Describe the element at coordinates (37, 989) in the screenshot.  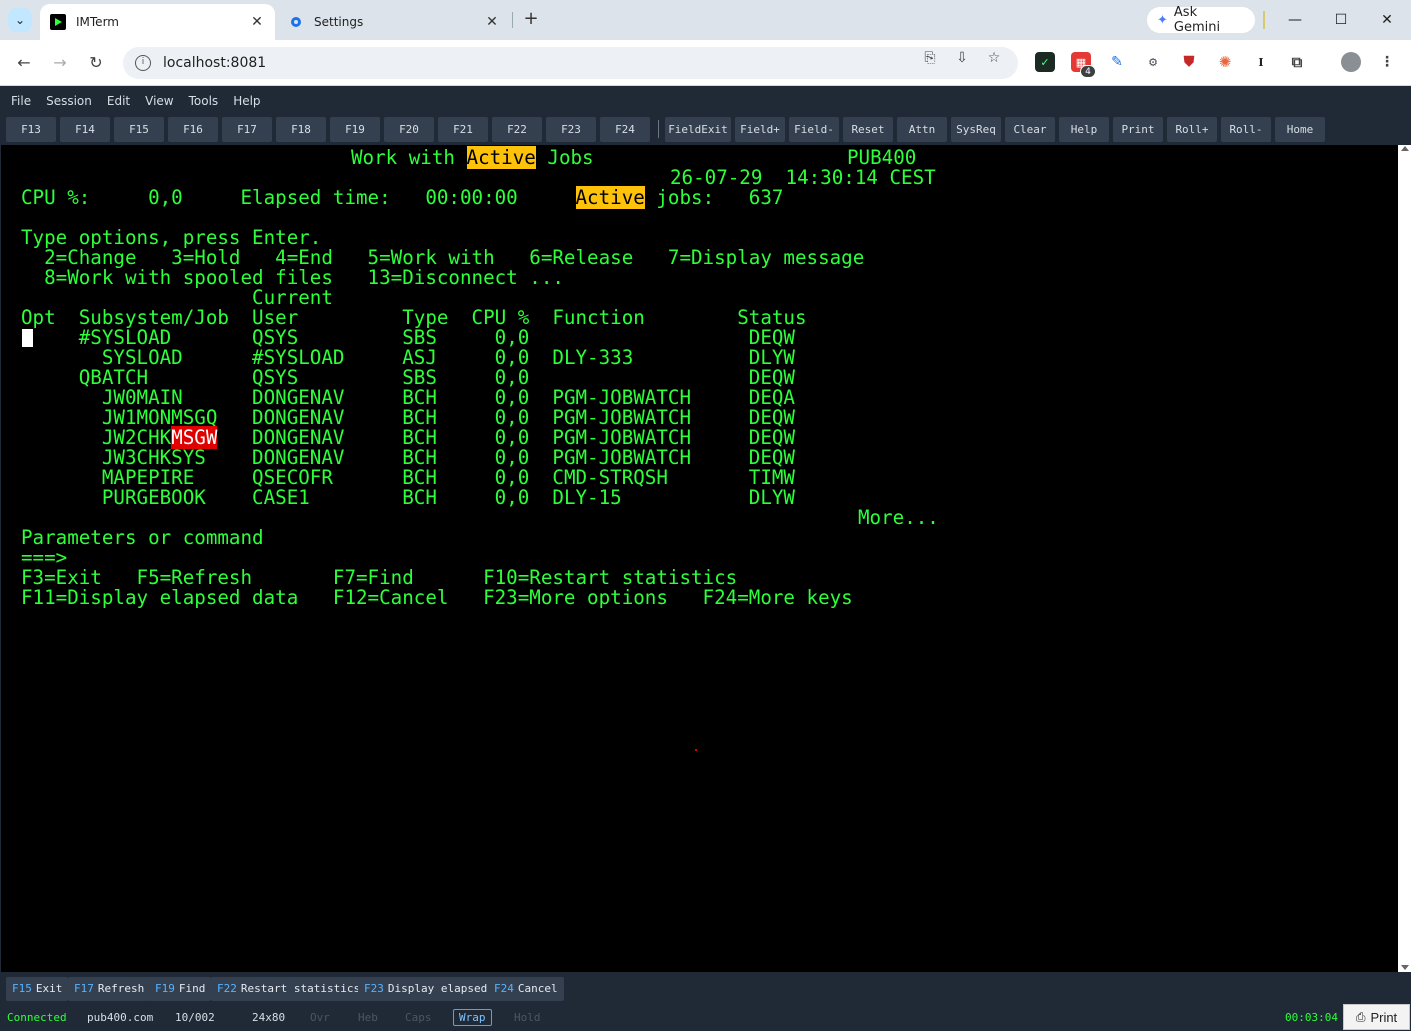
I see `softkey-exit: F15 Exit` at that location.